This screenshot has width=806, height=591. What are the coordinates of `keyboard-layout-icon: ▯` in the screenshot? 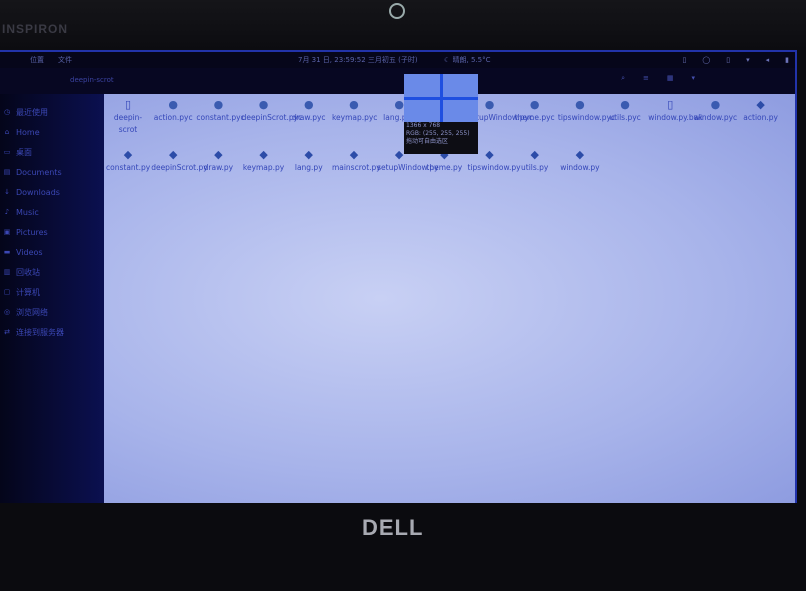 It's located at (685, 60).